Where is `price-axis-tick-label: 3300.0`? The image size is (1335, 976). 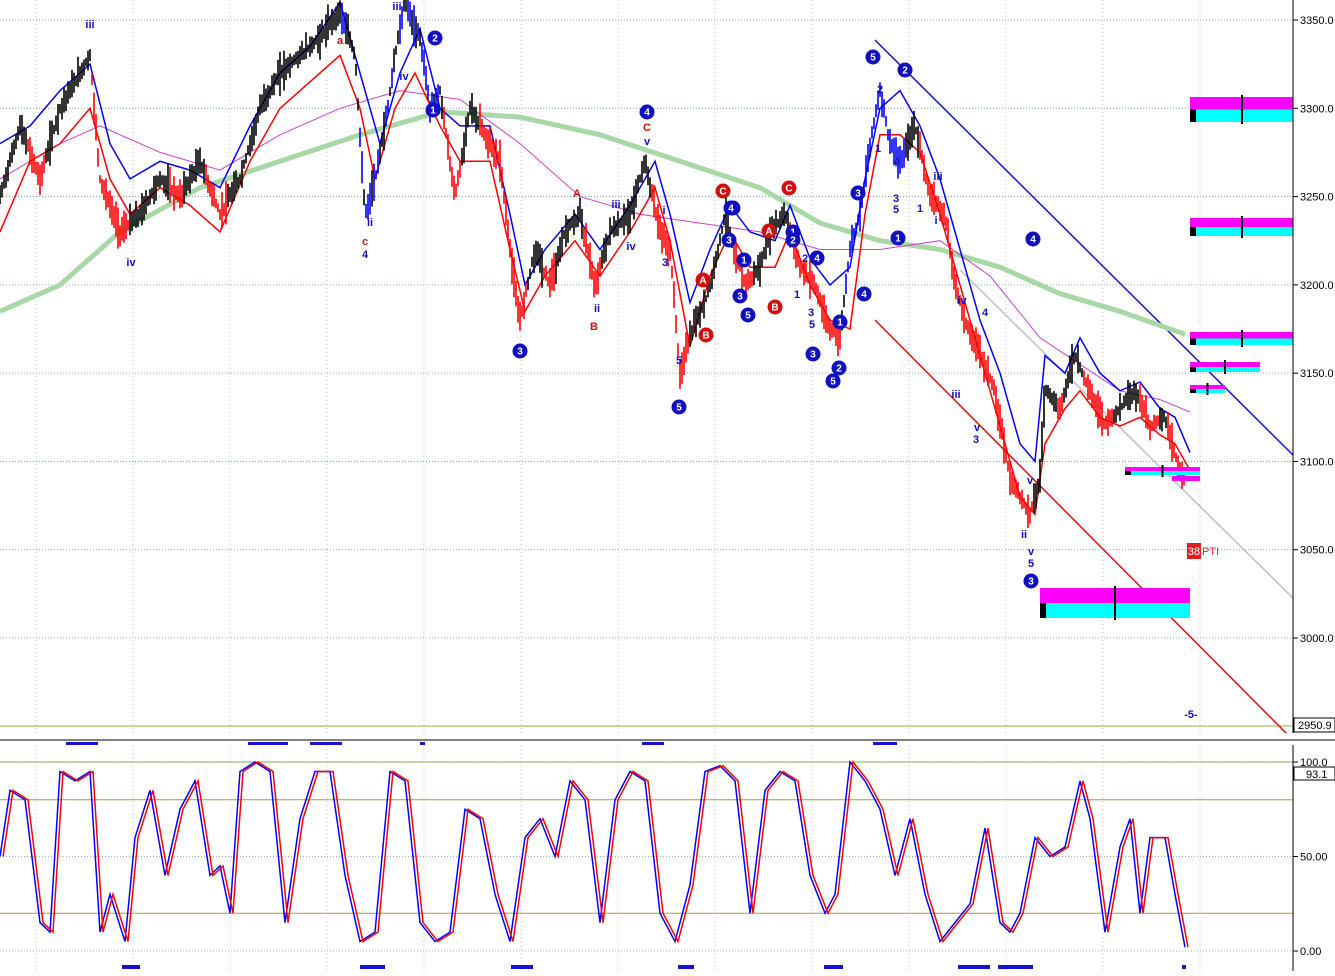
price-axis-tick-label: 3300.0 is located at coordinates (1317, 109).